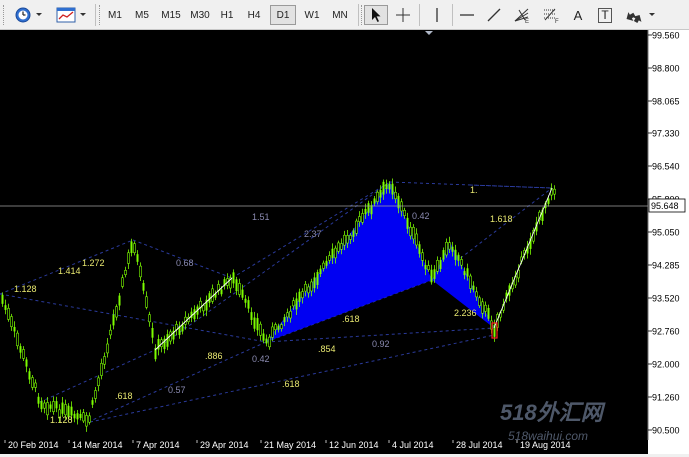 The width and height of the screenshot is (689, 457). Describe the element at coordinates (666, 102) in the screenshot. I see `price-label: 98.065` at that location.